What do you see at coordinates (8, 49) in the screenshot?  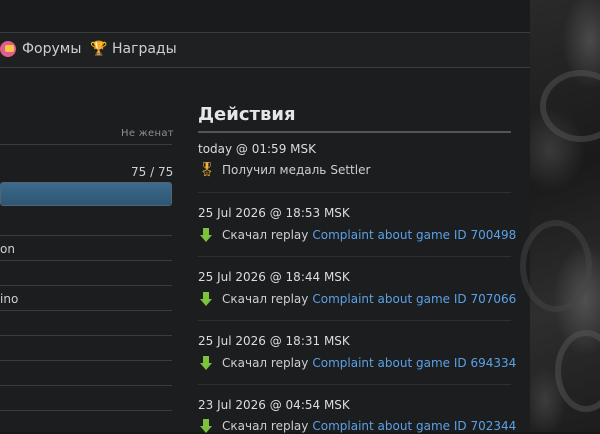 I see `forum-icon` at bounding box center [8, 49].